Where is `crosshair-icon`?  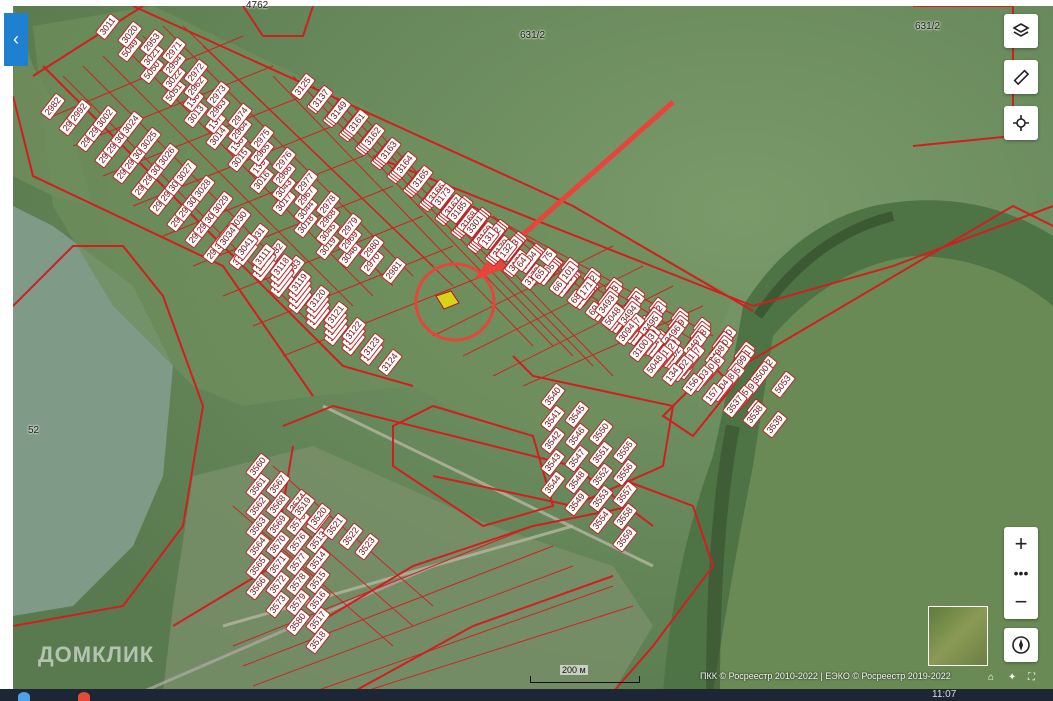
crosshair-icon is located at coordinates (1021, 123).